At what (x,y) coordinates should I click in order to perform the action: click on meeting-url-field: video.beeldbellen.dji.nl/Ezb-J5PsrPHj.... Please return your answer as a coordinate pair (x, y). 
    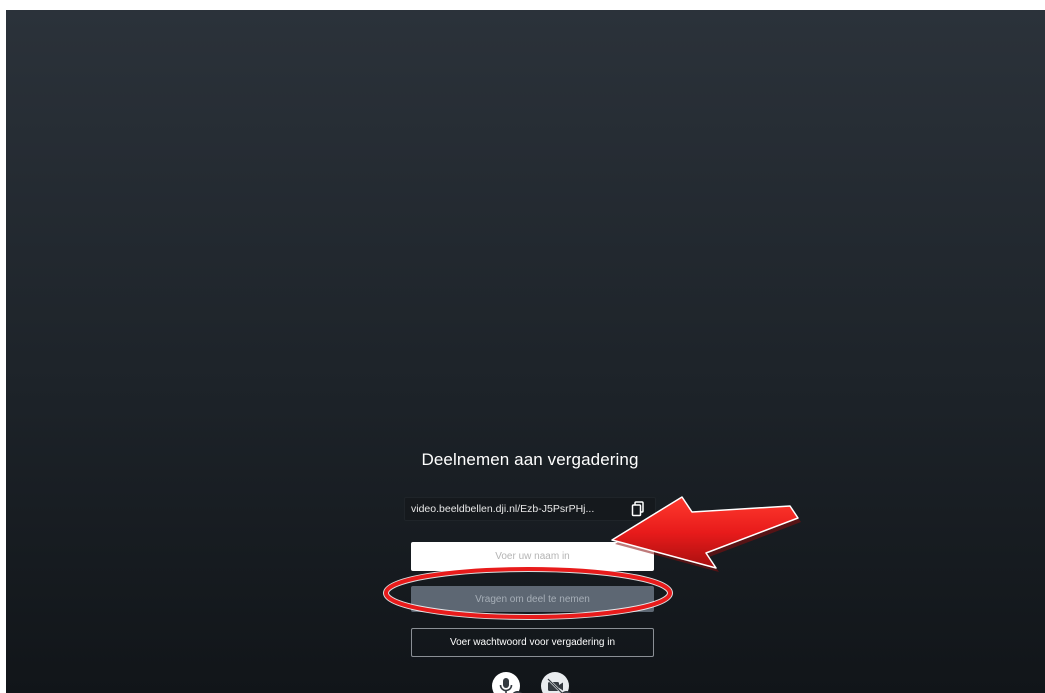
    Looking at the image, I should click on (530, 509).